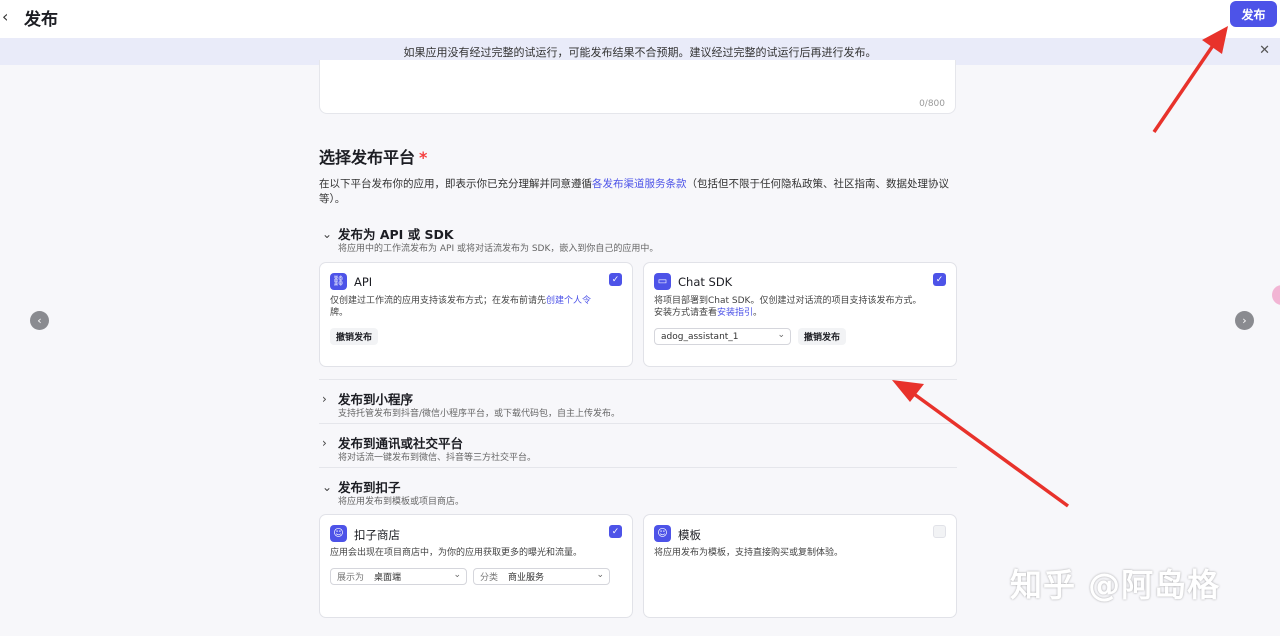 The image size is (1280, 636). What do you see at coordinates (479, 414) in the screenshot?
I see `group-subtitle: 支持托管发布到抖音/微信小程序平台，或下载代码包，自主上传发布。` at bounding box center [479, 414].